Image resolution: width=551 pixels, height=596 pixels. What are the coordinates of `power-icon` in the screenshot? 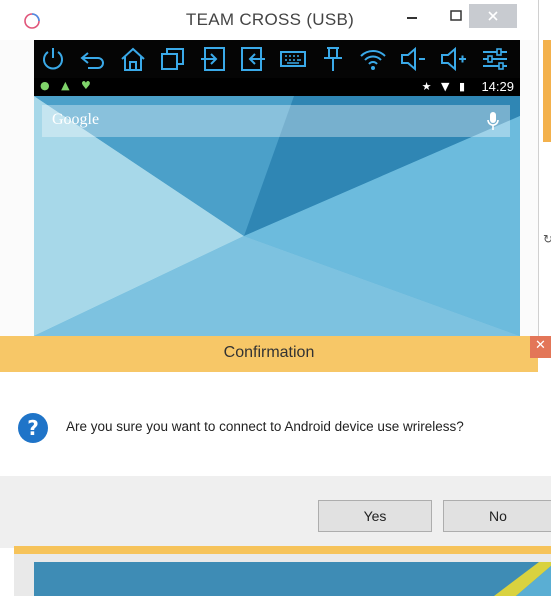 It's located at (53, 59).